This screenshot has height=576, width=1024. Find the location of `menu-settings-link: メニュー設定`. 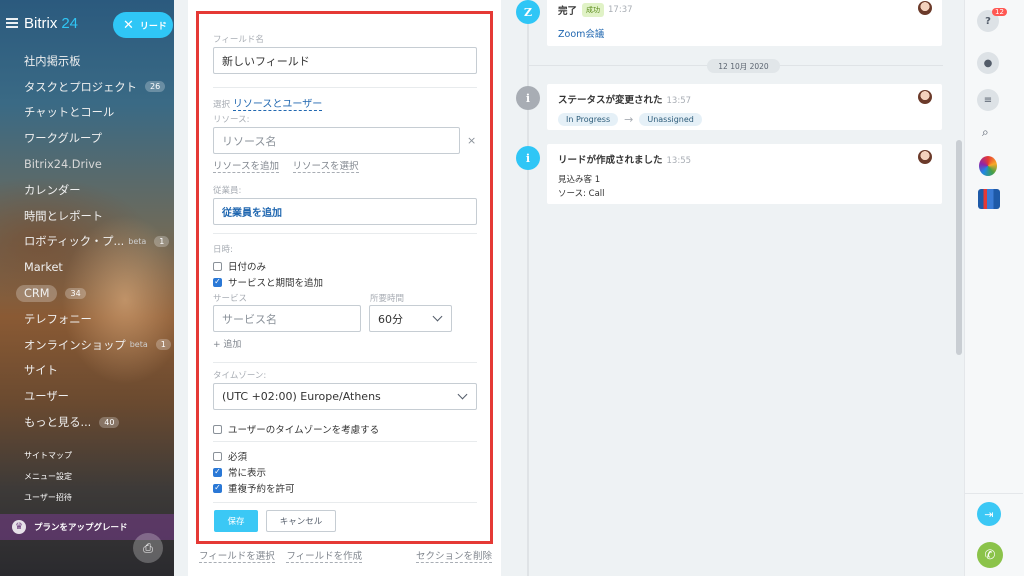

menu-settings-link: メニュー設定 is located at coordinates (87, 476).